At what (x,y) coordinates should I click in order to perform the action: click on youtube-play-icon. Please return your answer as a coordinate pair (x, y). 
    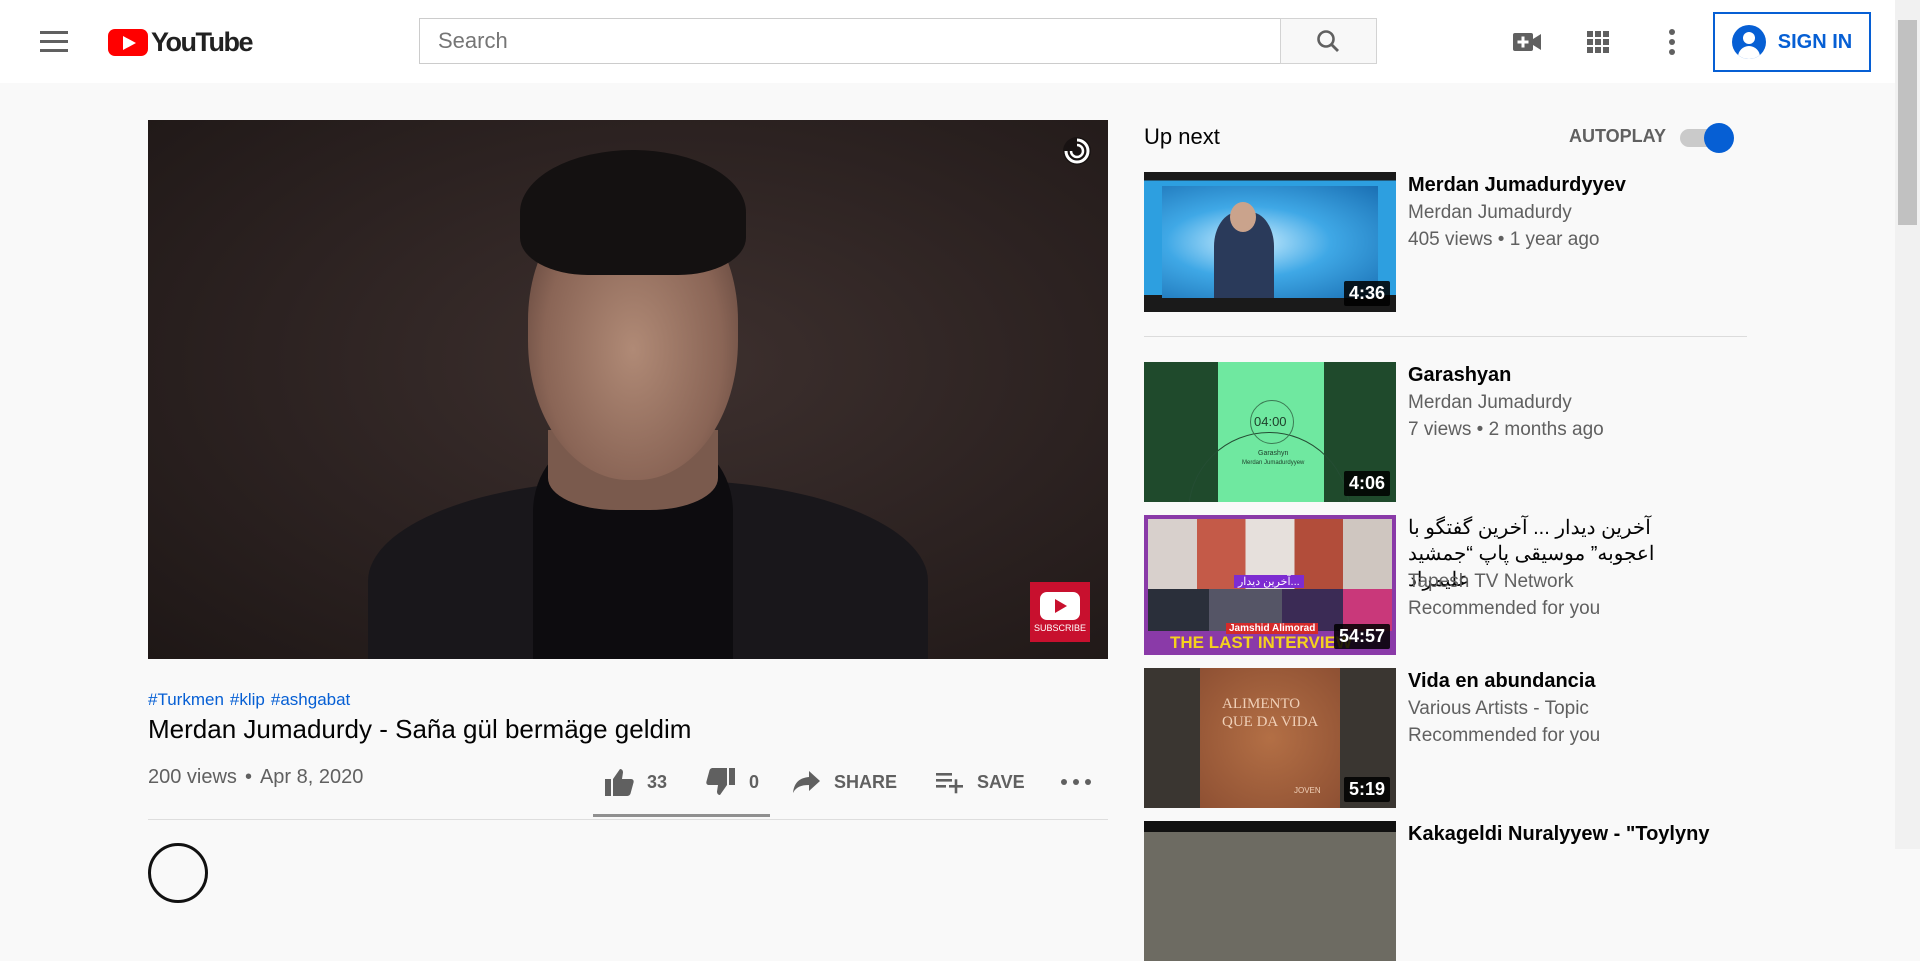
    Looking at the image, I should click on (128, 42).